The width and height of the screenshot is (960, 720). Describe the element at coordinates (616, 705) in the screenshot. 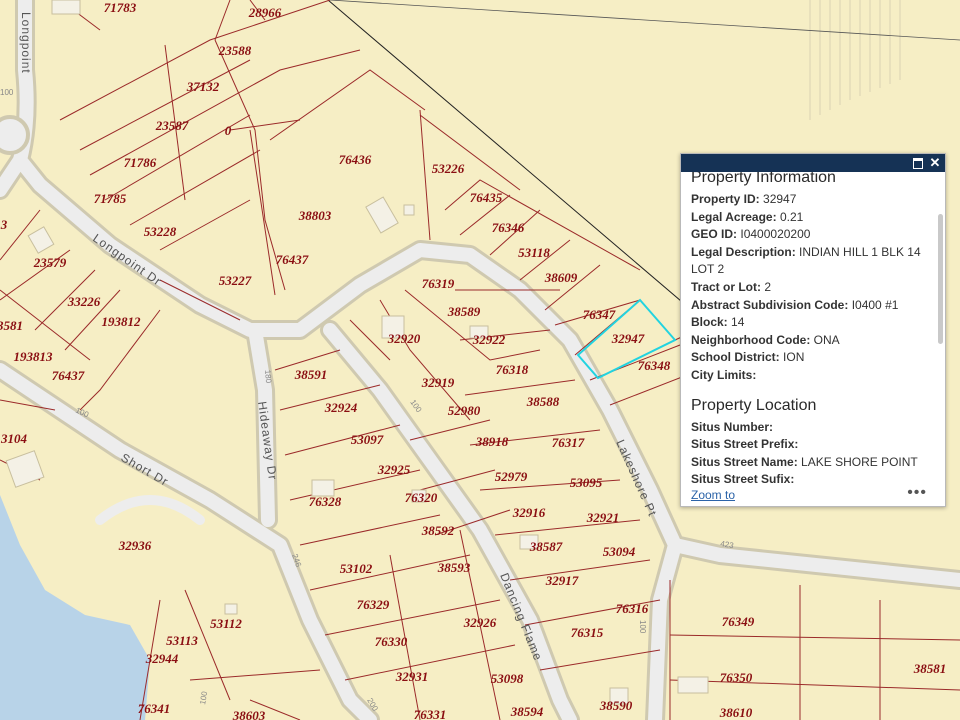

I see `parcel-label: 38590` at that location.